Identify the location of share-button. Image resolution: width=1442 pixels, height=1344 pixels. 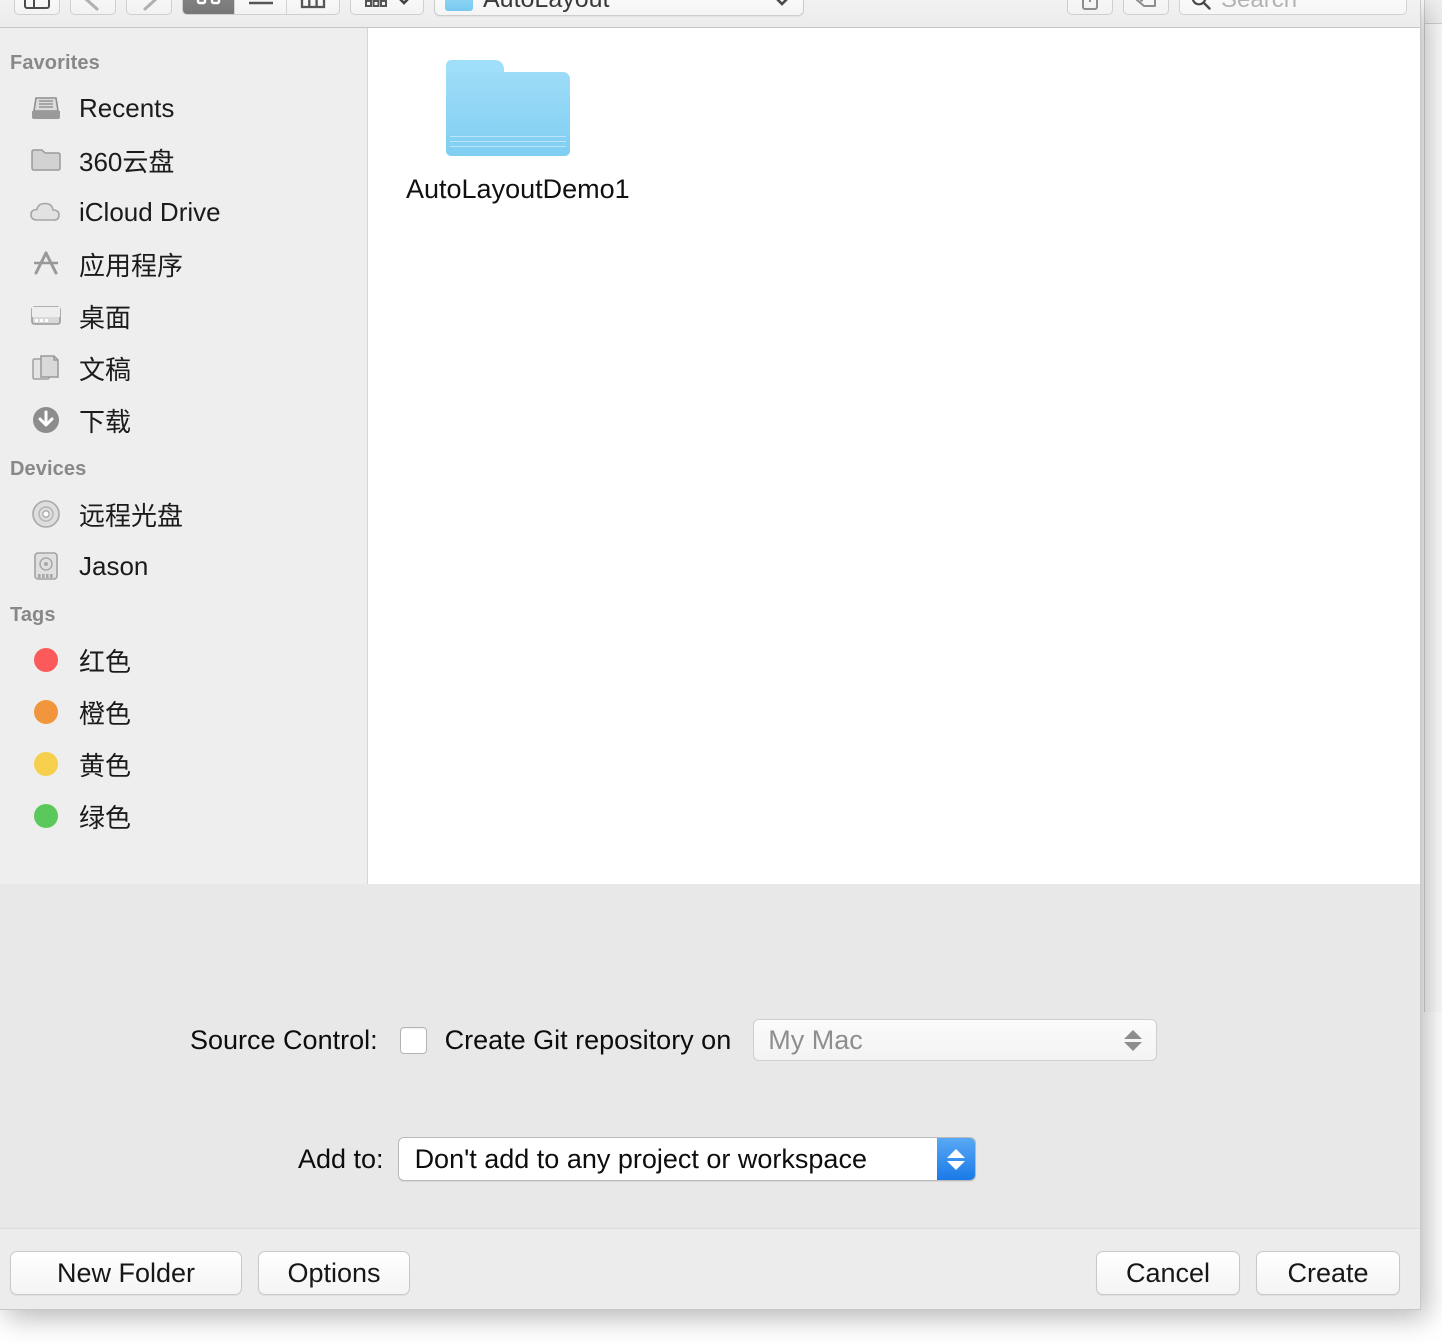
(1090, 7).